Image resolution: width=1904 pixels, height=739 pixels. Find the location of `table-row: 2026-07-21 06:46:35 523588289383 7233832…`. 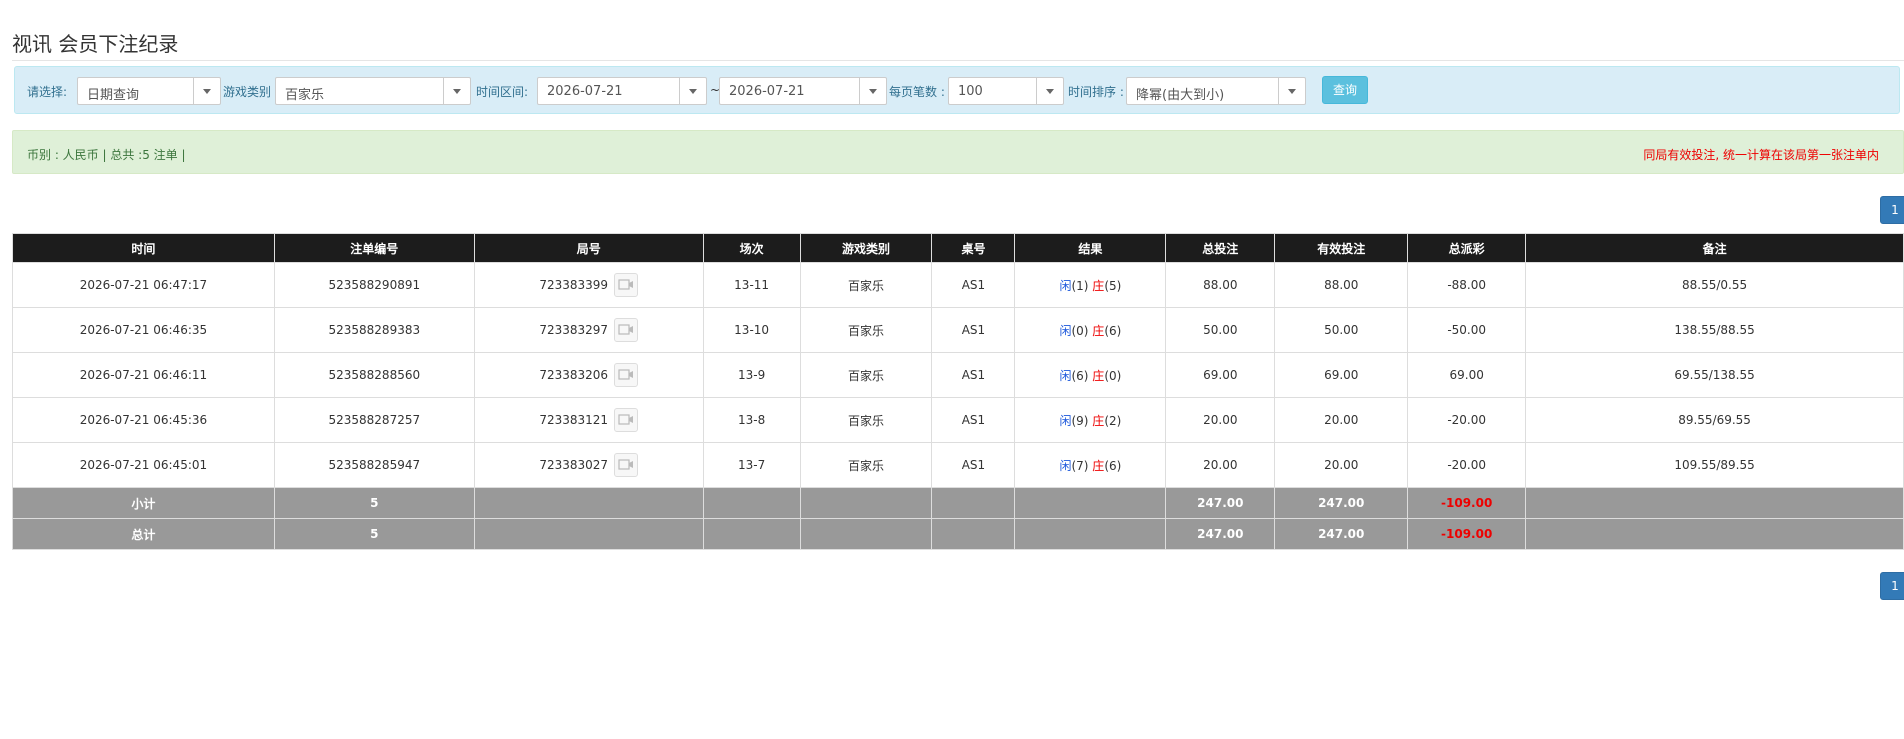

table-row: 2026-07-21 06:46:35 523588289383 7233832… is located at coordinates (958, 330).